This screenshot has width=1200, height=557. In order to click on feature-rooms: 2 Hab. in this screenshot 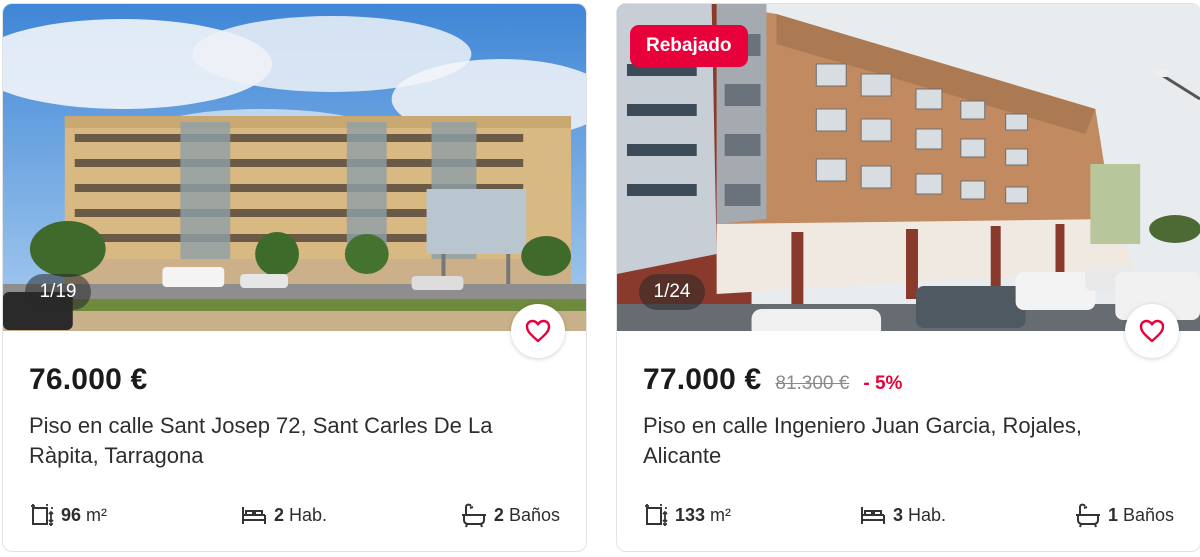, I will do `click(283, 515)`.